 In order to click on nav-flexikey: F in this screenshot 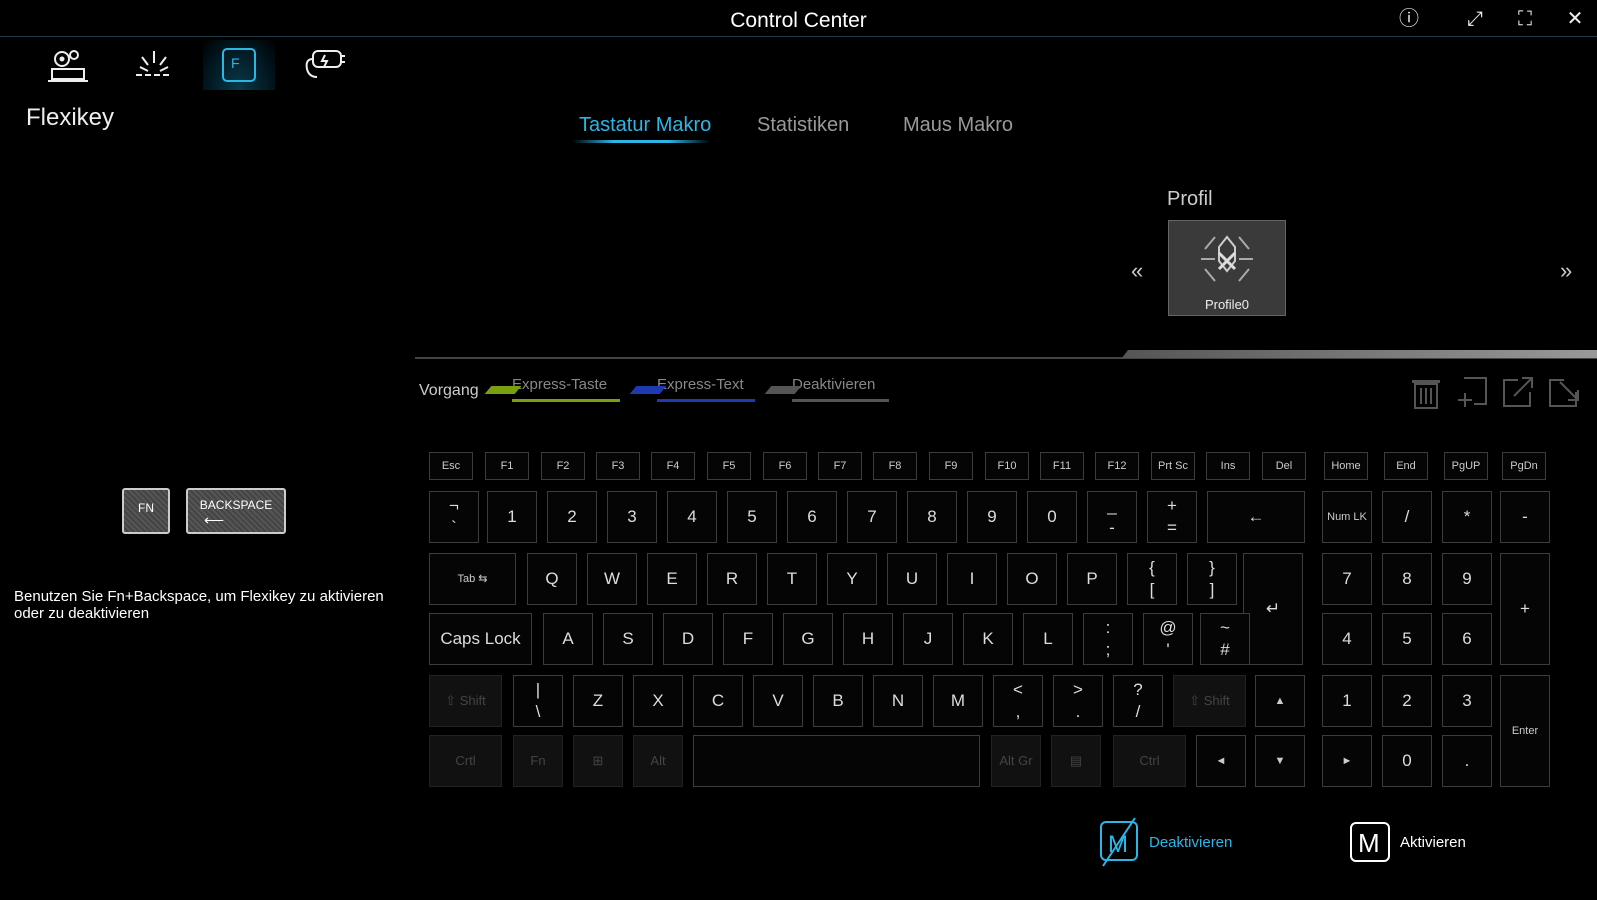, I will do `click(239, 65)`.